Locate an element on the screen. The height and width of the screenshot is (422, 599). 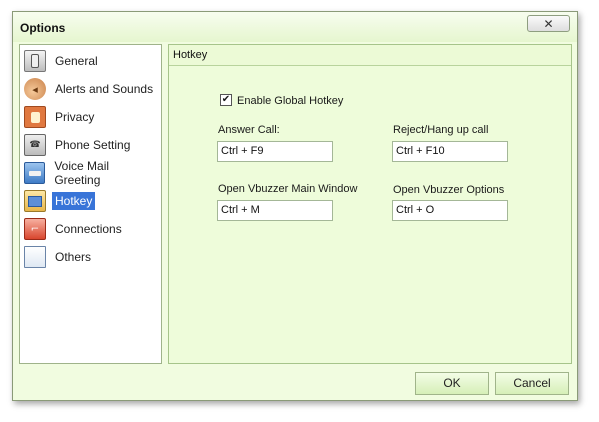
sidebar-item-voice-mail-greeting: Voice Mail Greeting is located at coordinates (91, 173).